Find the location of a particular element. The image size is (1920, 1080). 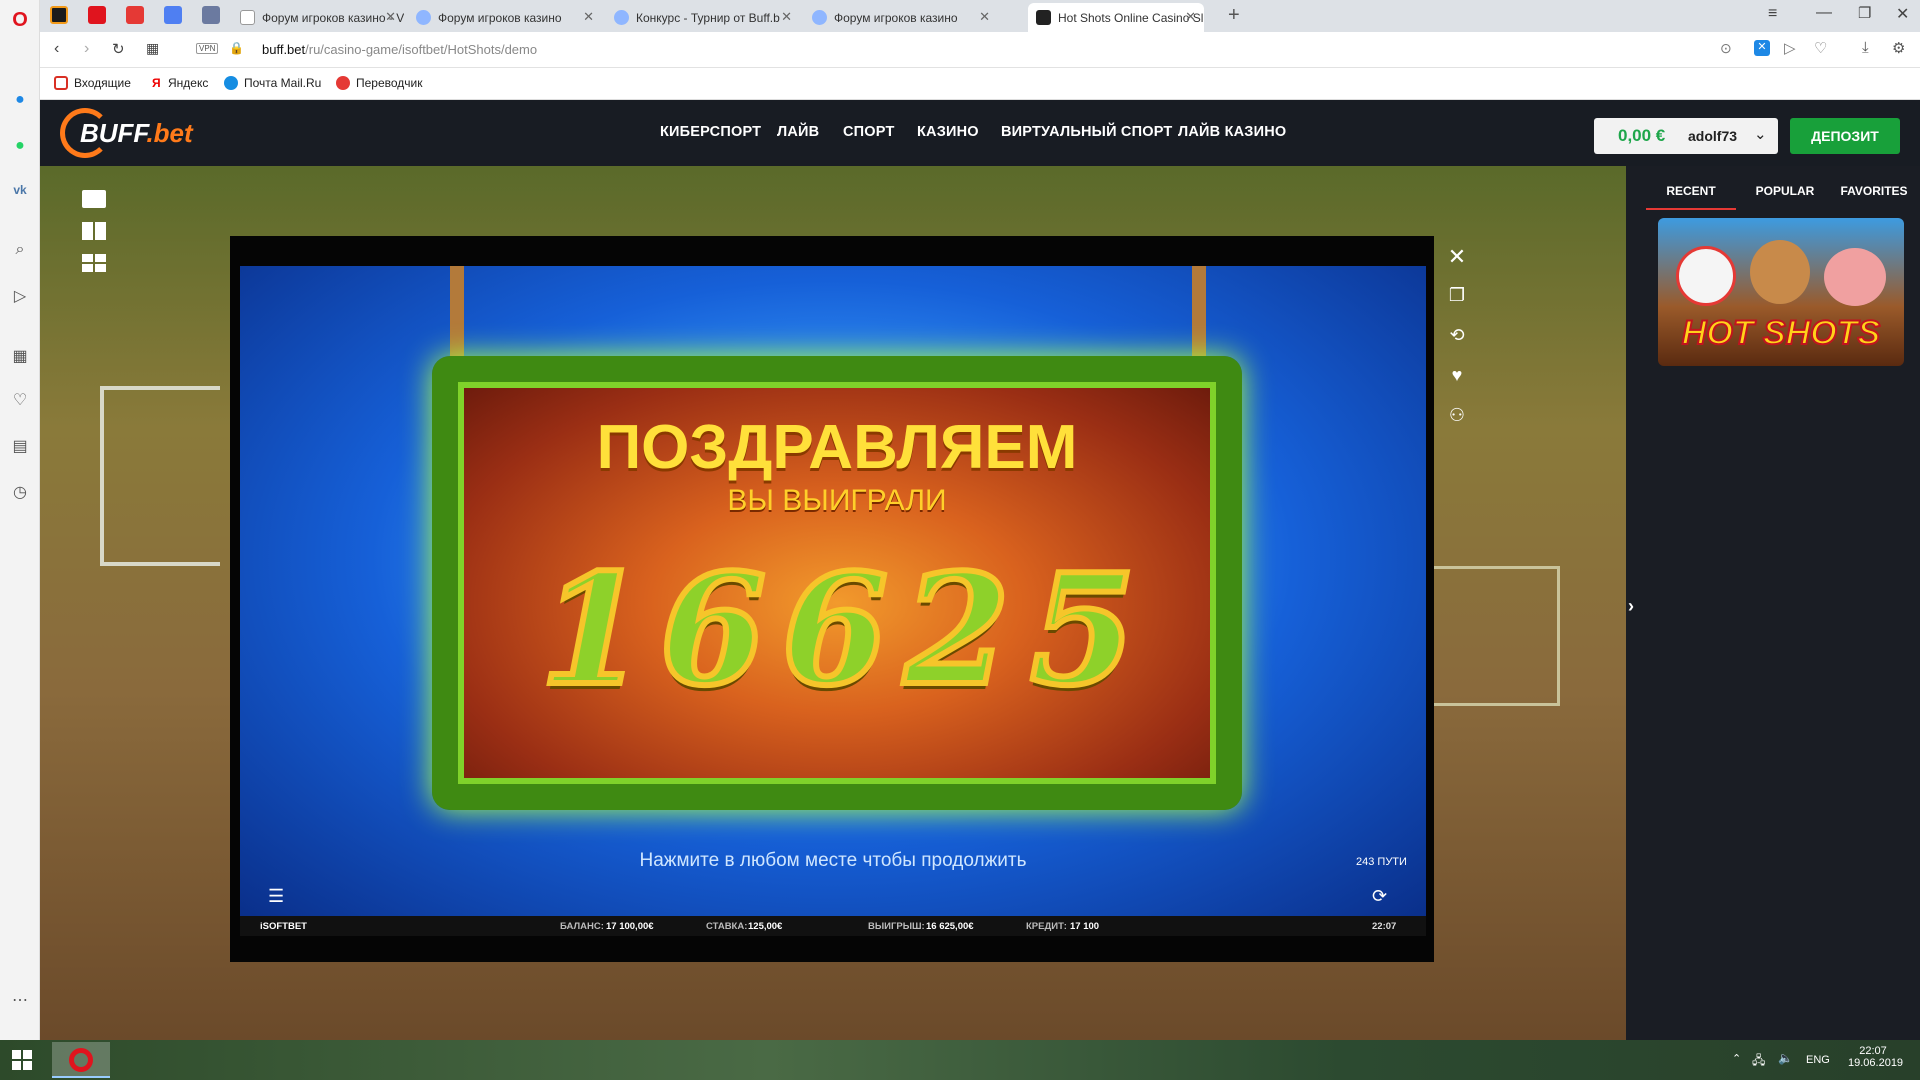

quad-view-icon is located at coordinates (94, 263).